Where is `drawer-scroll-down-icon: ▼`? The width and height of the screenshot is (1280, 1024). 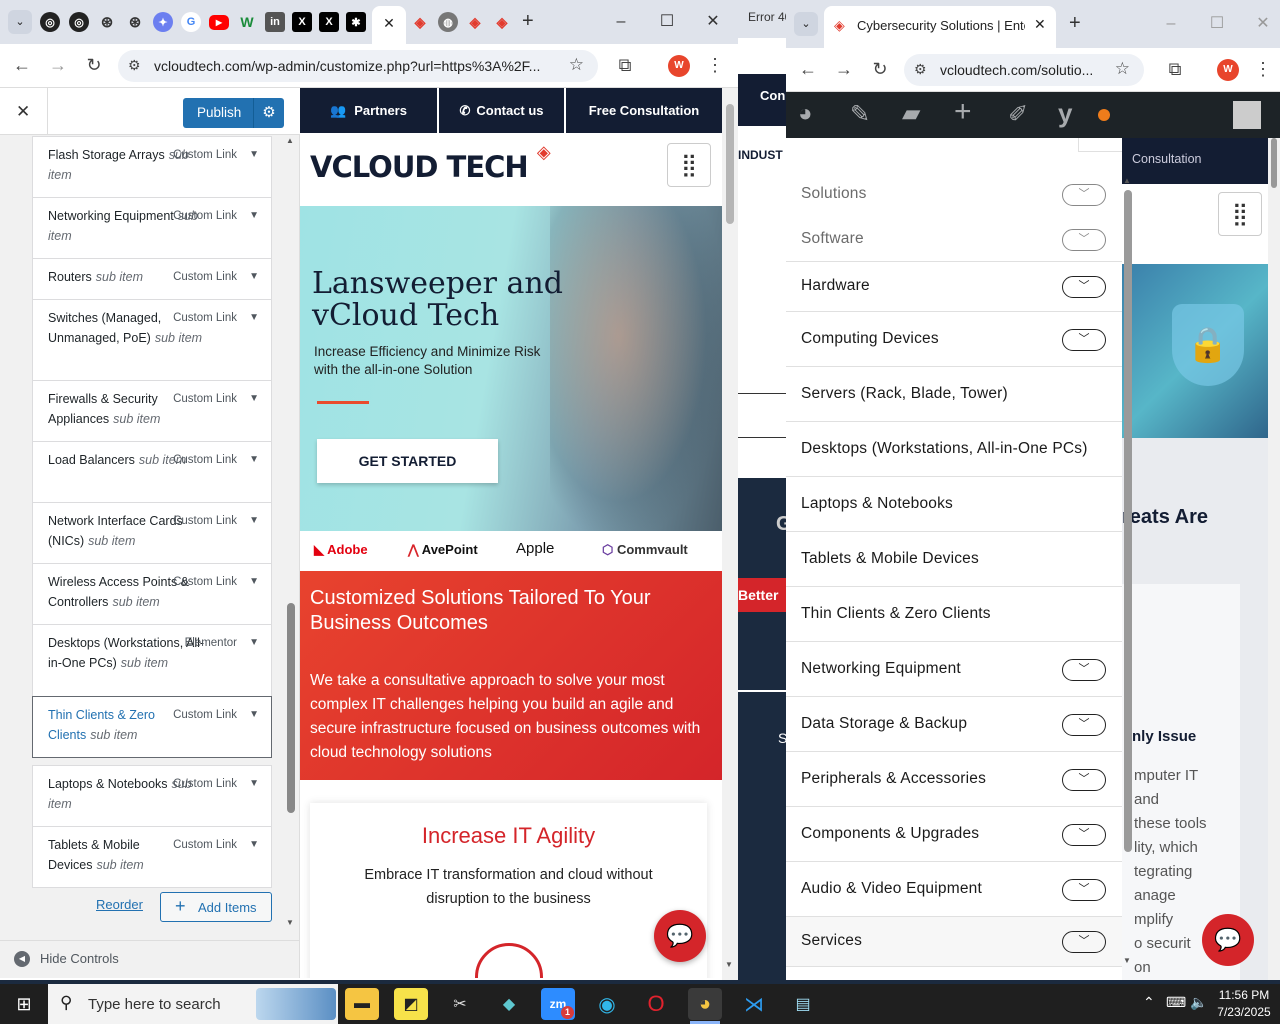
drawer-scroll-down-icon: ▼ is located at coordinates (1127, 960).